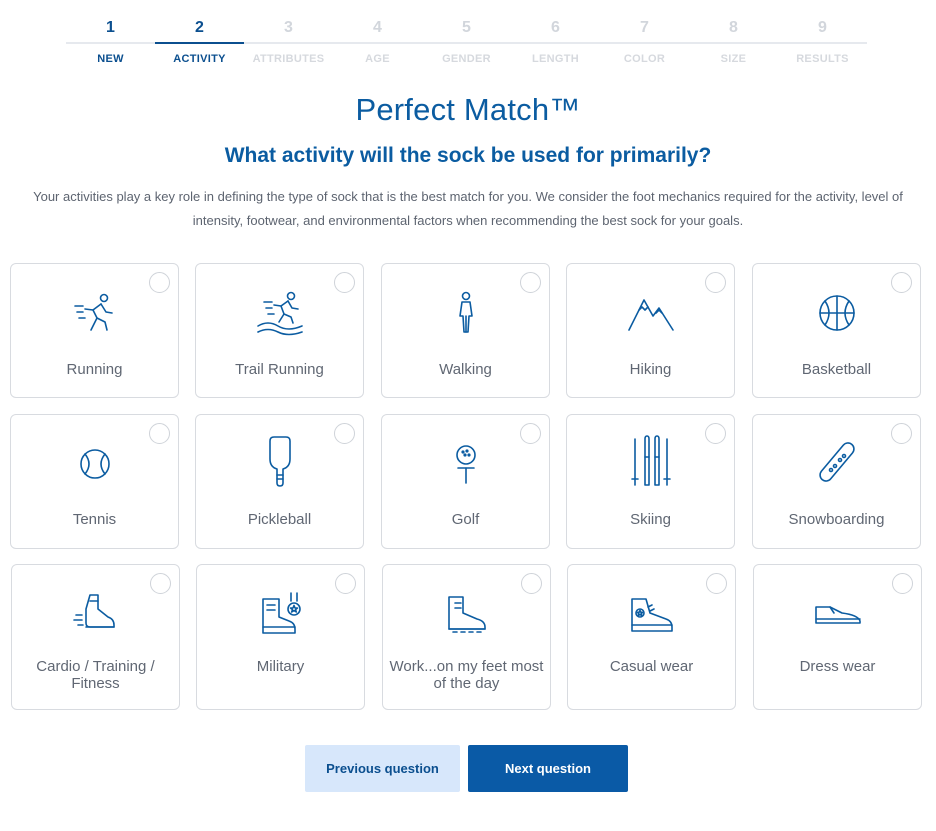  I want to click on step-number: 2, so click(199, 27).